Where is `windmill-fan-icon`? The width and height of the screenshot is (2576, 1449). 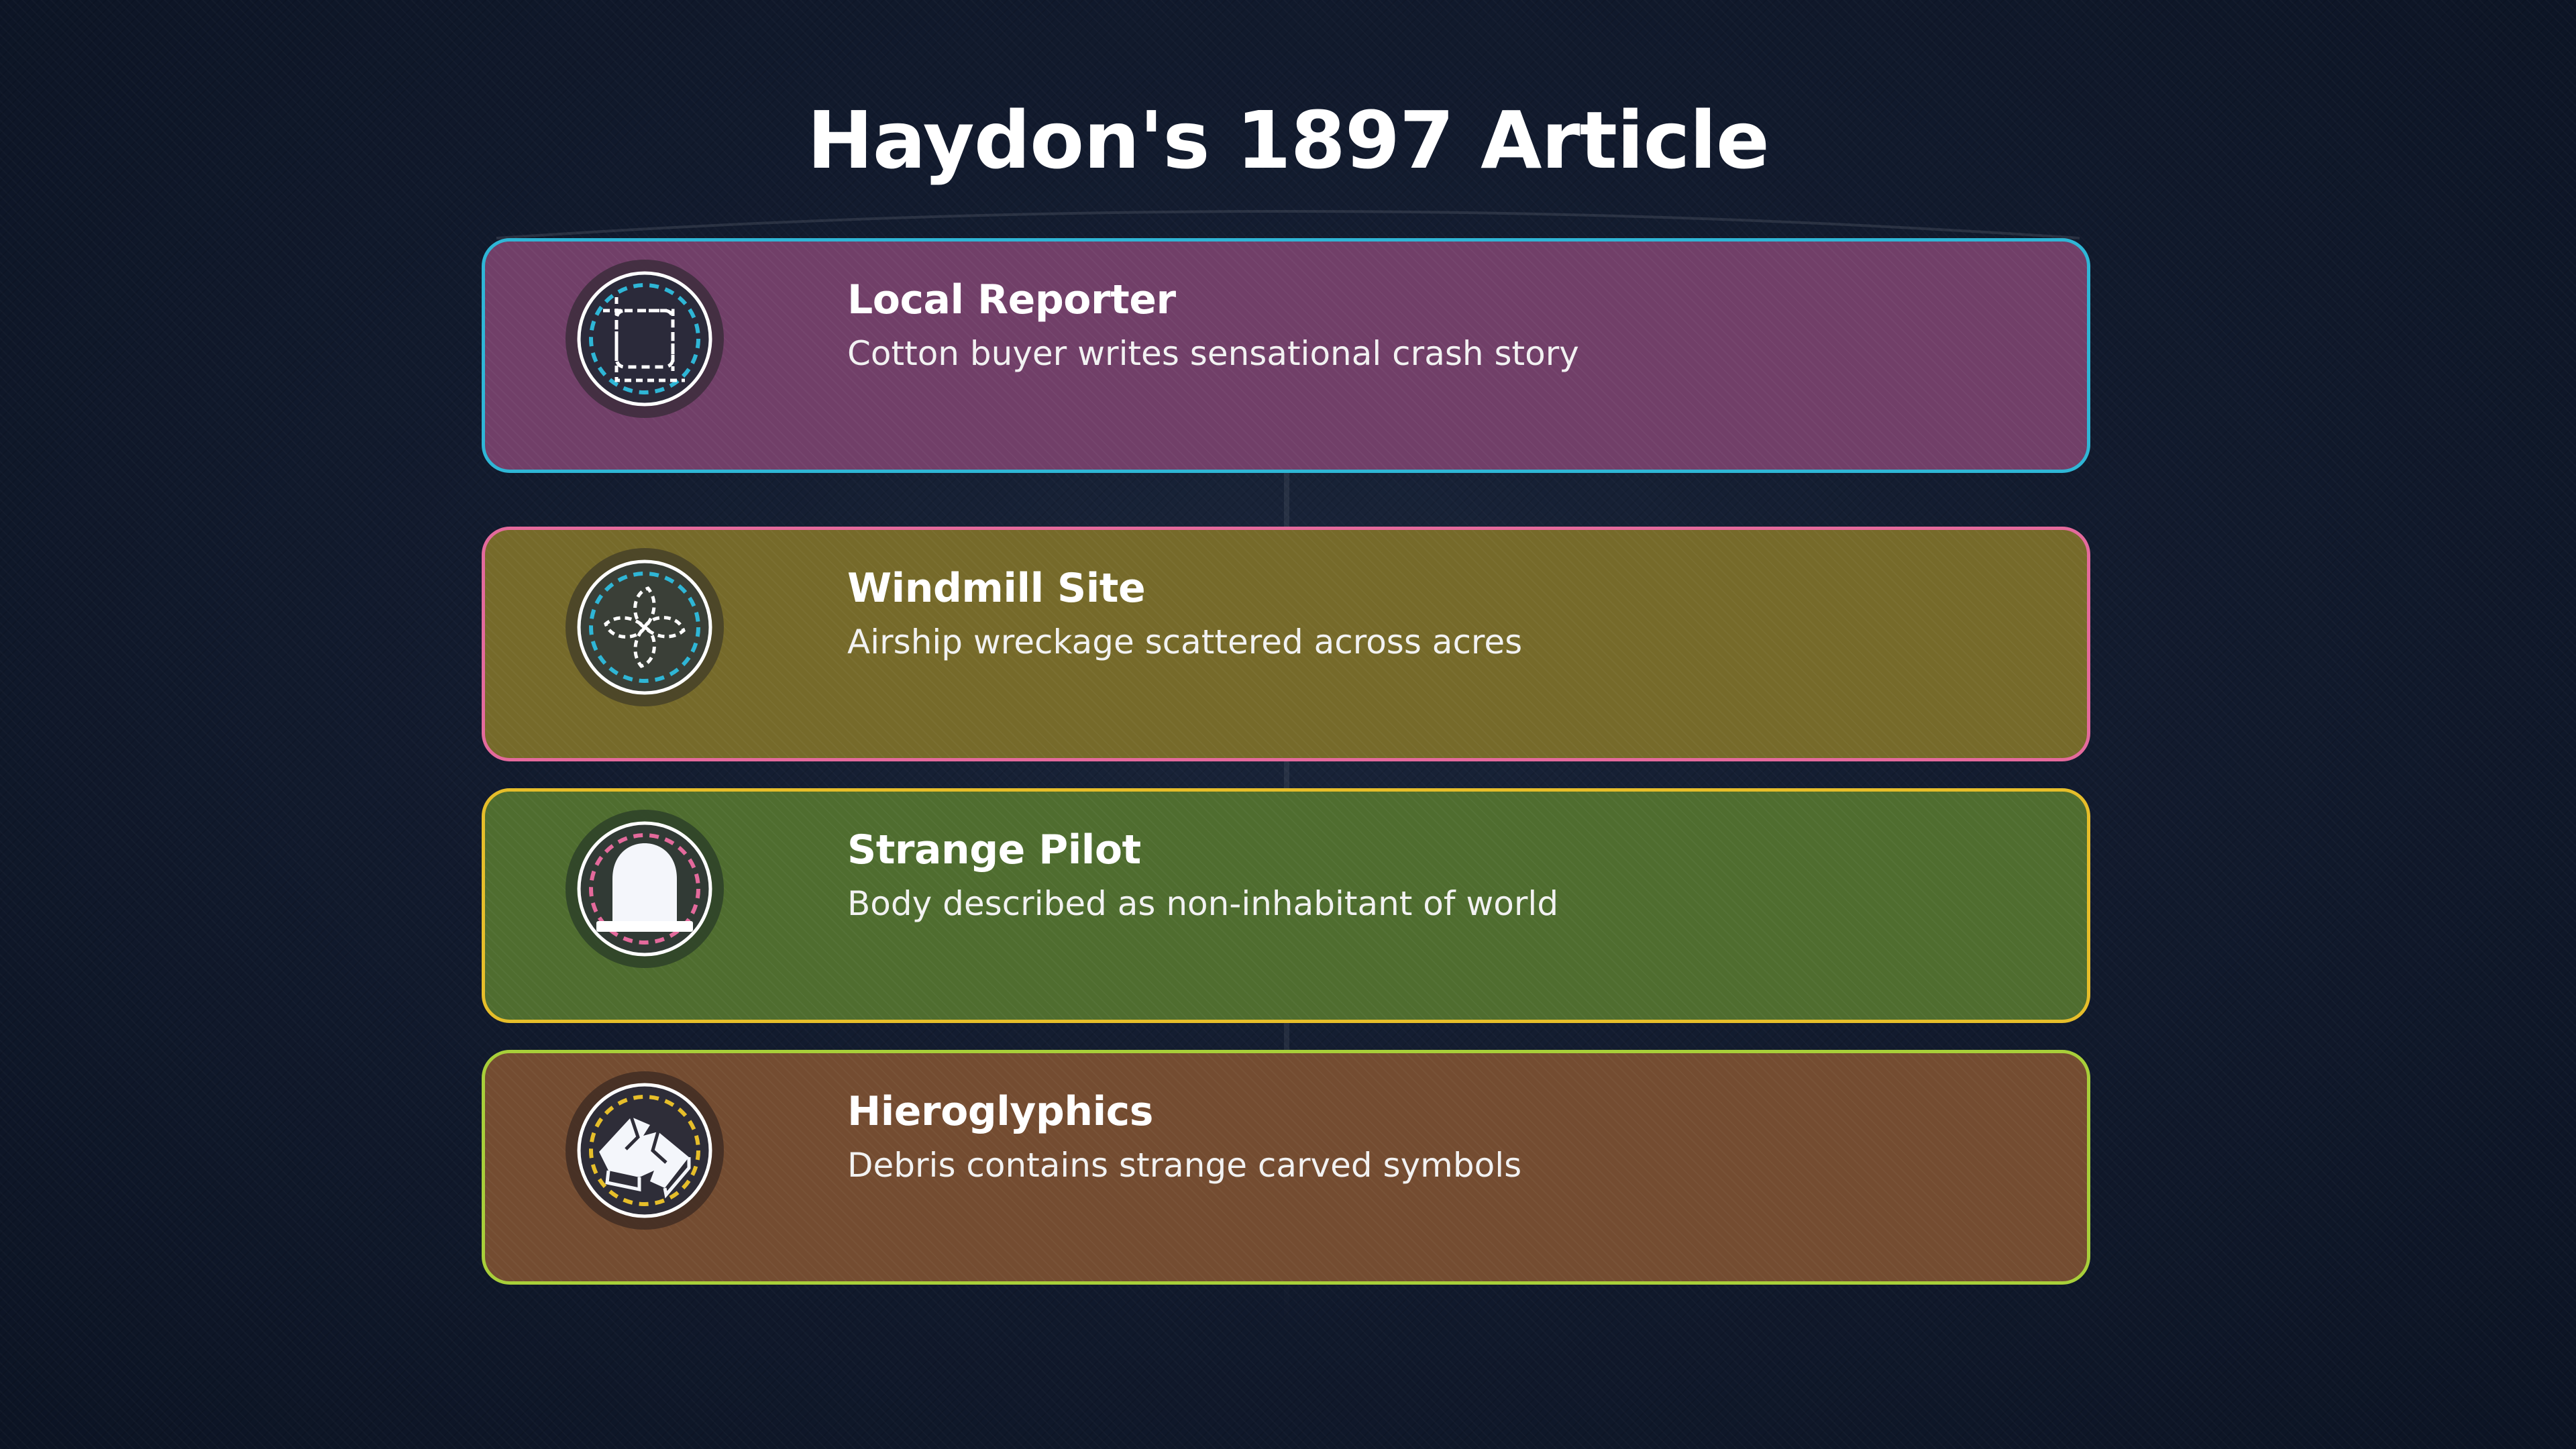
windmill-fan-icon is located at coordinates (644, 627).